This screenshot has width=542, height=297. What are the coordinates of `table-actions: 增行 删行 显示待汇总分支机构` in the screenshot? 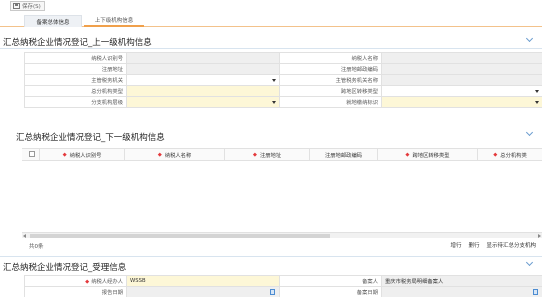 It's located at (493, 245).